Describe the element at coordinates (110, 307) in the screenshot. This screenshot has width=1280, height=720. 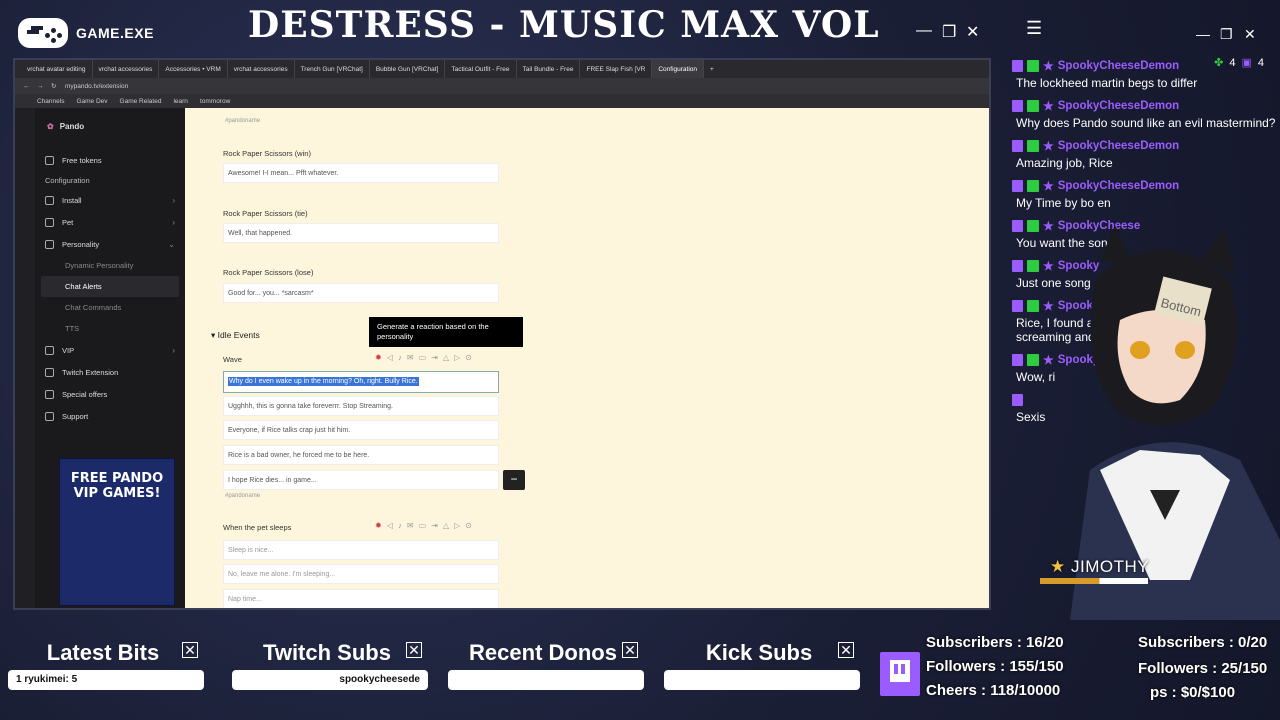
I see `sub-item-chat-commands: Chat Commands` at that location.